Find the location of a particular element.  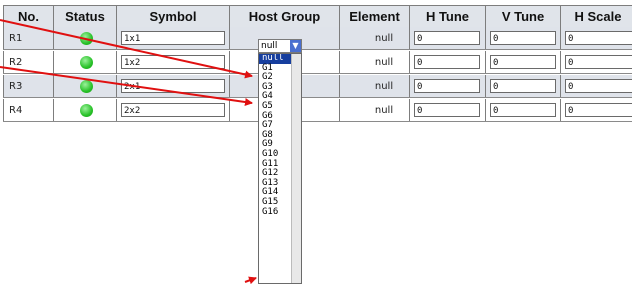

table-row: R3 2x1 null 0 0 0 is located at coordinates (317, 86).